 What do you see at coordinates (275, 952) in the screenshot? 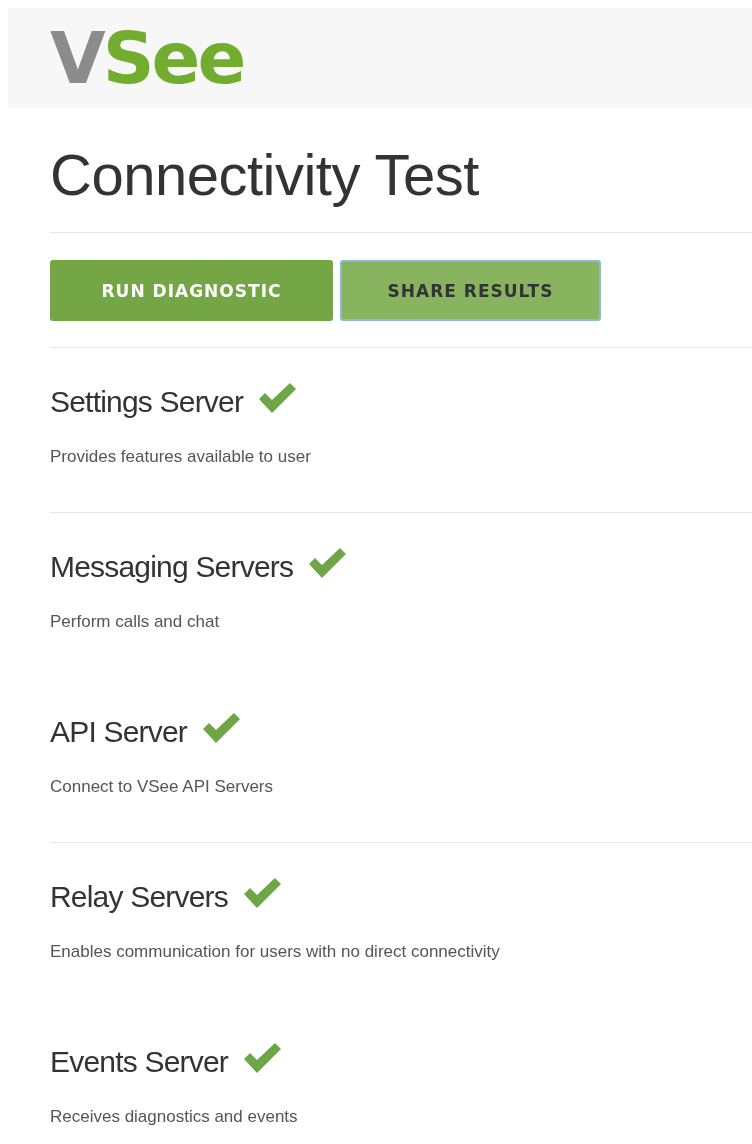
I see `server-description: Enables communication for users with no direct connectivity` at bounding box center [275, 952].